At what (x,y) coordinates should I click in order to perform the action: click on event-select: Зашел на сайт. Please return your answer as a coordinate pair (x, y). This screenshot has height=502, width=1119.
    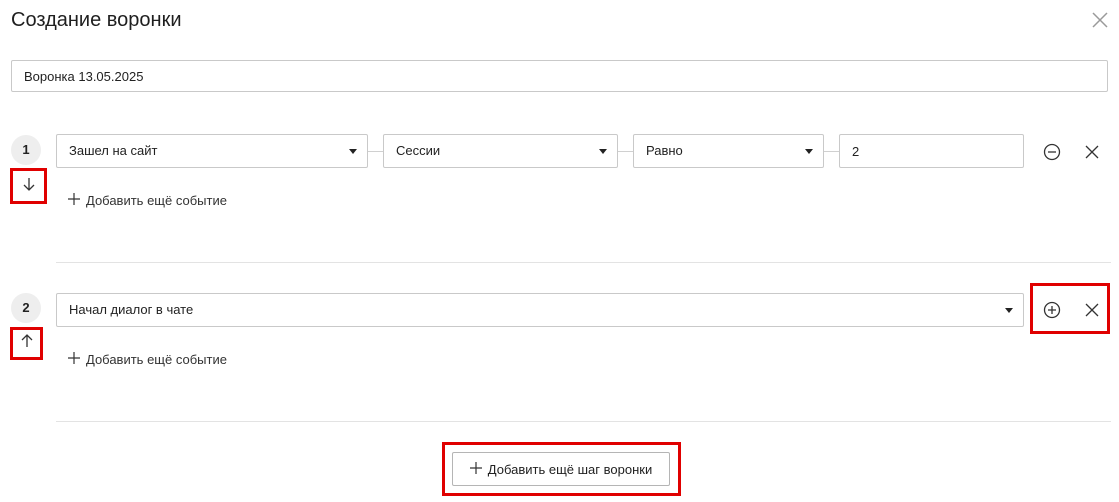
    Looking at the image, I should click on (212, 151).